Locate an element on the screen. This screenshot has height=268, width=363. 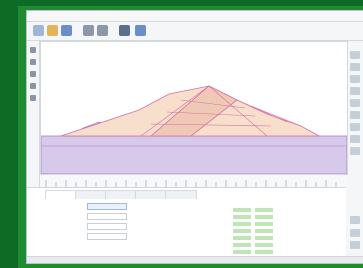
new-icon is located at coordinates (38, 30).